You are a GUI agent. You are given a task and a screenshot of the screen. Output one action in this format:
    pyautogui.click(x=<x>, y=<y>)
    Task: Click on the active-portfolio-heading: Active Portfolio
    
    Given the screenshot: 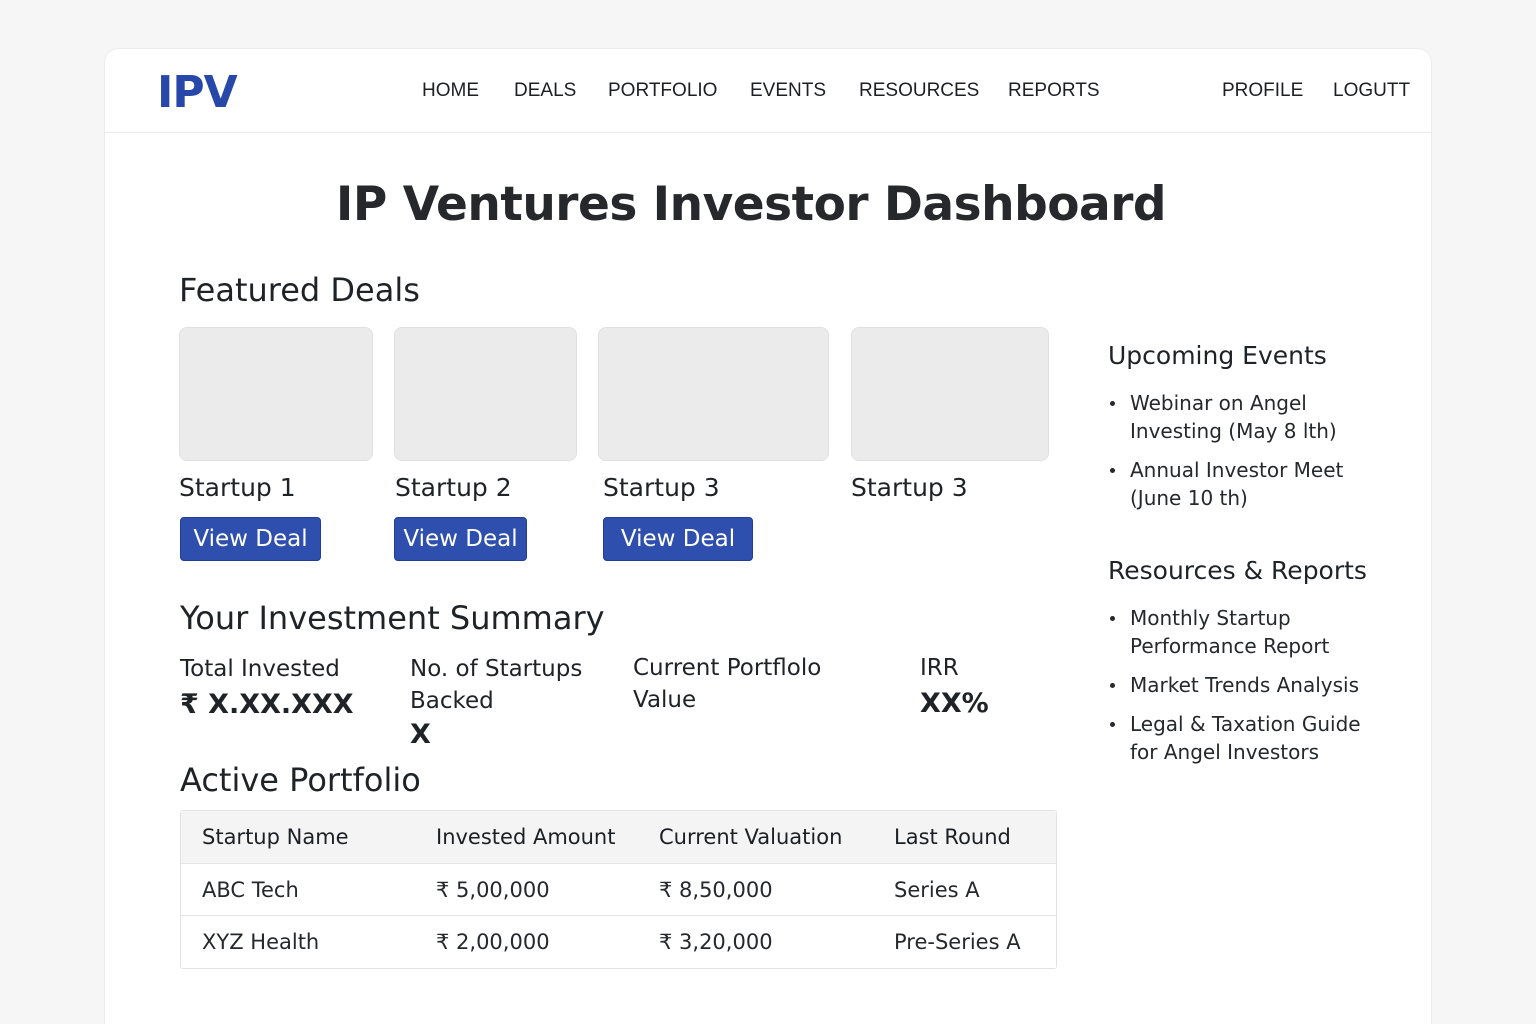 What is the action you would take?
    pyautogui.click(x=300, y=780)
    